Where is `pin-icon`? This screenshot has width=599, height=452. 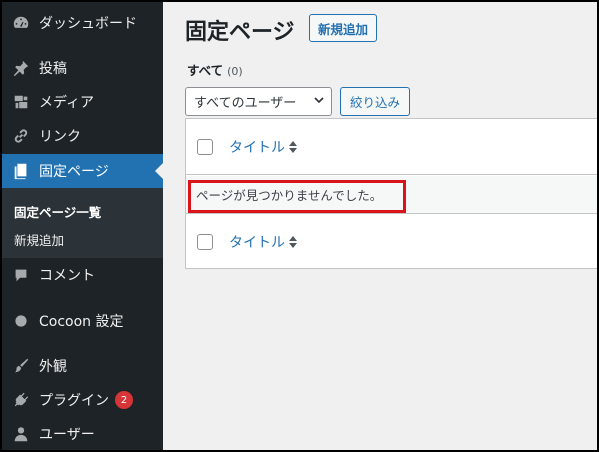
pin-icon is located at coordinates (21, 68).